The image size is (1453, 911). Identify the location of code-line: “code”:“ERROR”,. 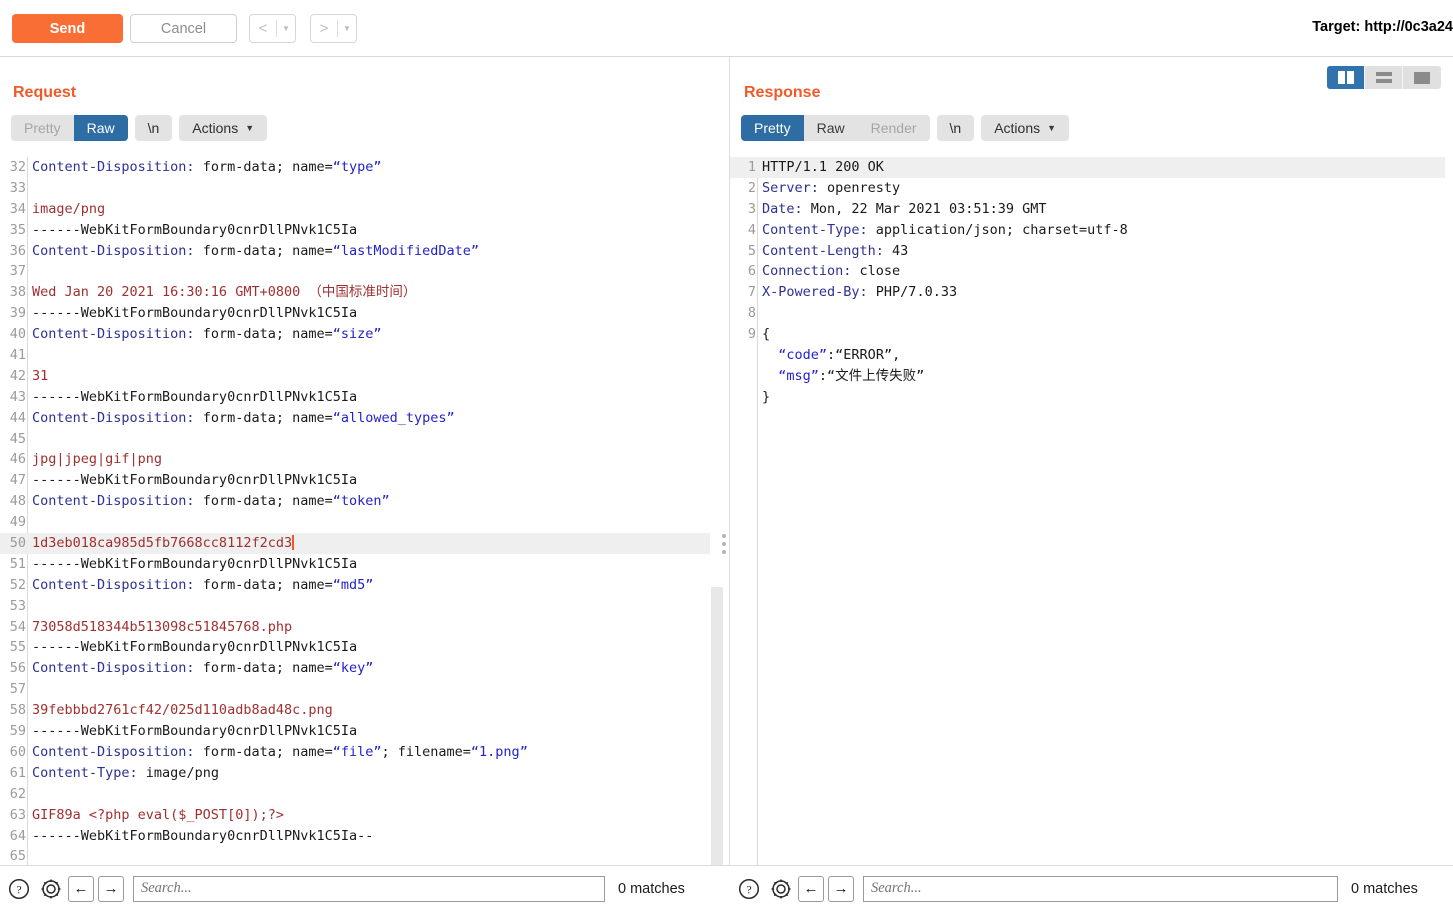
(1087, 355).